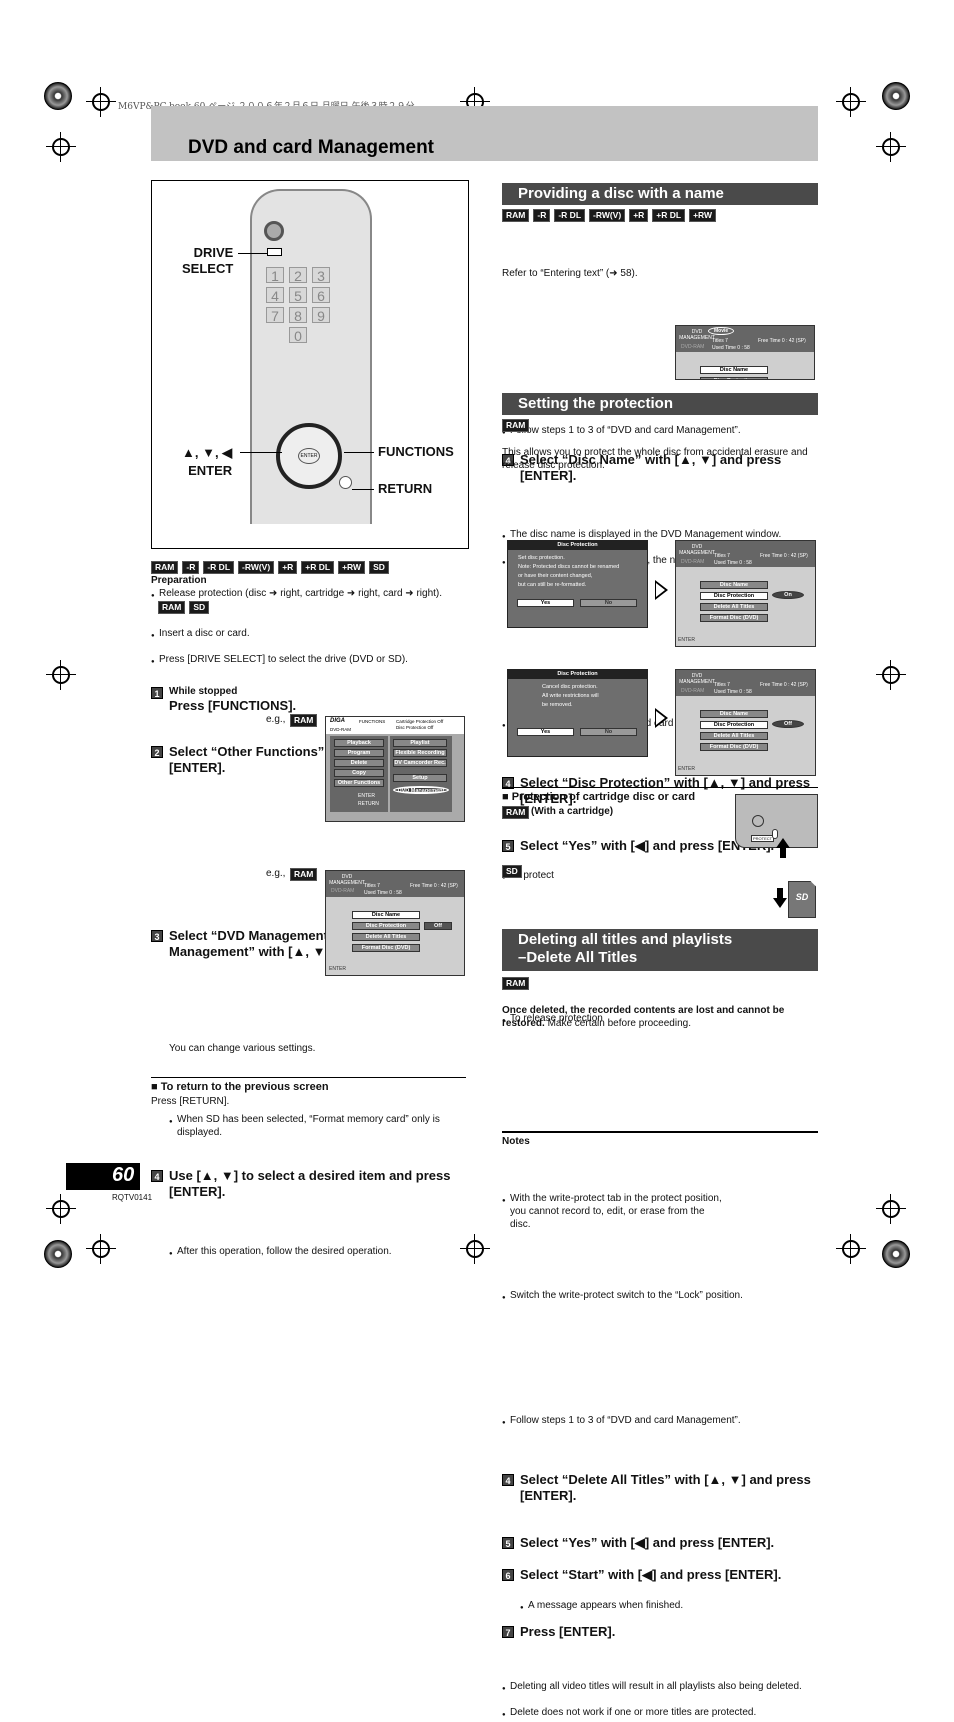 The image size is (954, 1722). What do you see at coordinates (758, 821) in the screenshot?
I see `disc-hole-icon` at bounding box center [758, 821].